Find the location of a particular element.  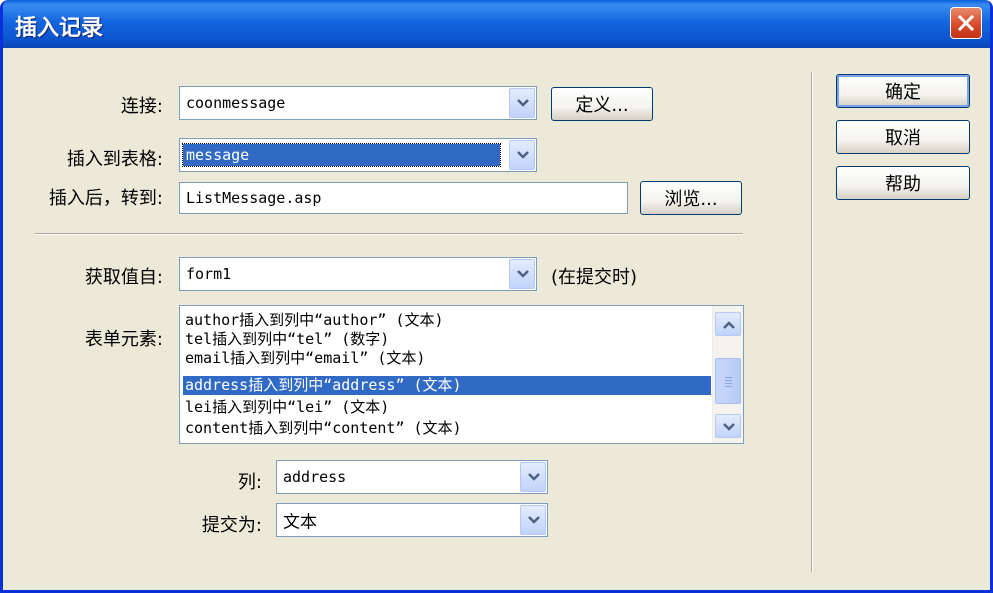

chevron-up-icon is located at coordinates (729, 325).